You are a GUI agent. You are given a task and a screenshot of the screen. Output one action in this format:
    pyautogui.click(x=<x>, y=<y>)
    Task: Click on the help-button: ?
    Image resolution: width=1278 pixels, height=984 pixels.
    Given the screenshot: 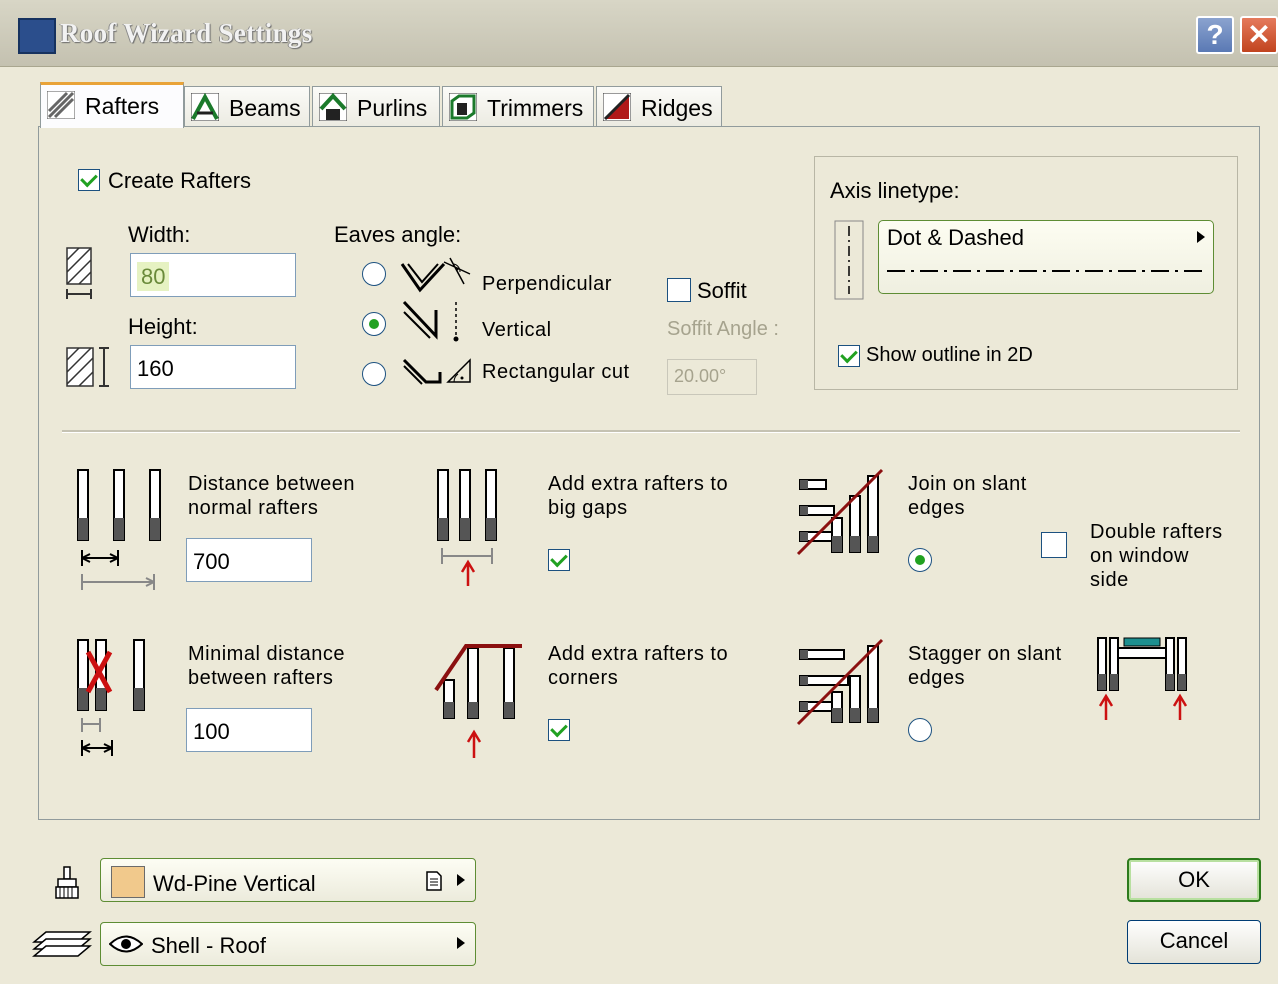 What is the action you would take?
    pyautogui.click(x=1215, y=35)
    